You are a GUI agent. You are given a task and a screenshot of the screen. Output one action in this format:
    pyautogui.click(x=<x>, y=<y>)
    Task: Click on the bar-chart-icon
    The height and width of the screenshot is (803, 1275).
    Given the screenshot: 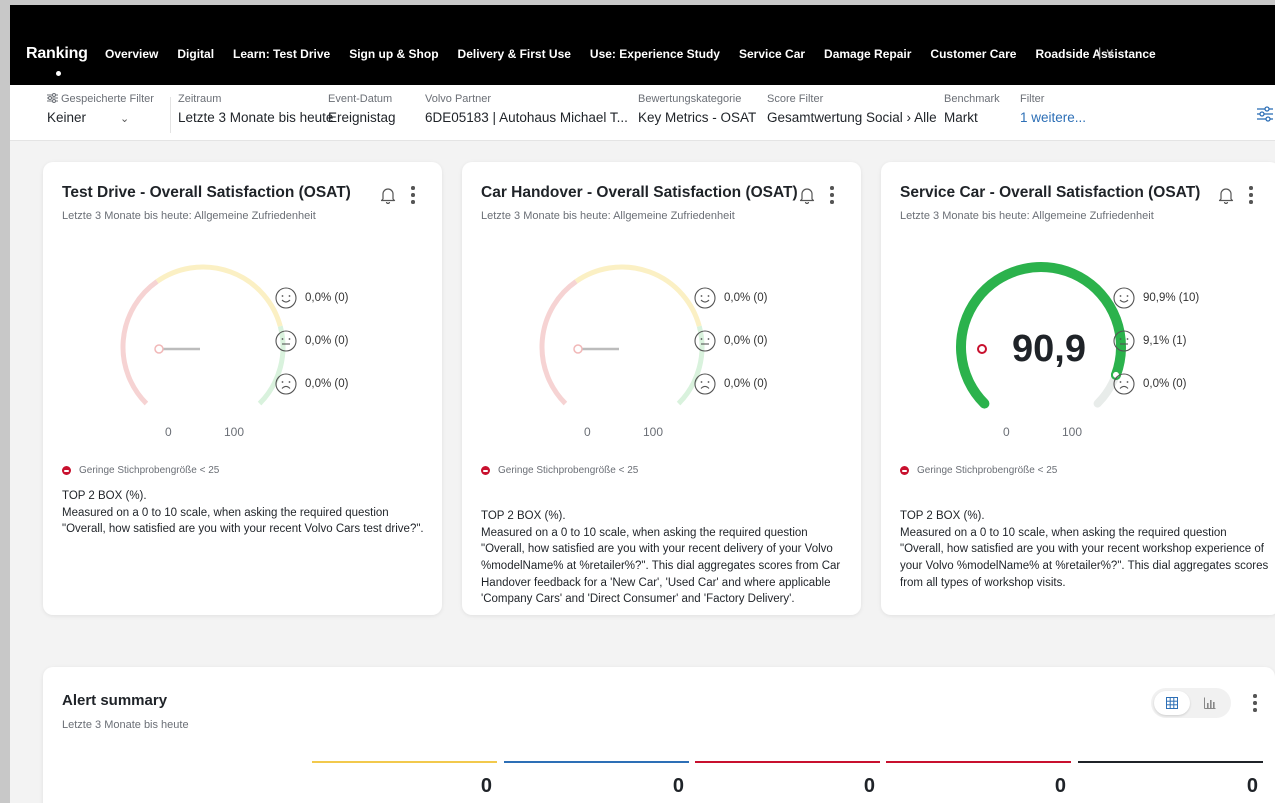 What is the action you would take?
    pyautogui.click(x=1210, y=703)
    